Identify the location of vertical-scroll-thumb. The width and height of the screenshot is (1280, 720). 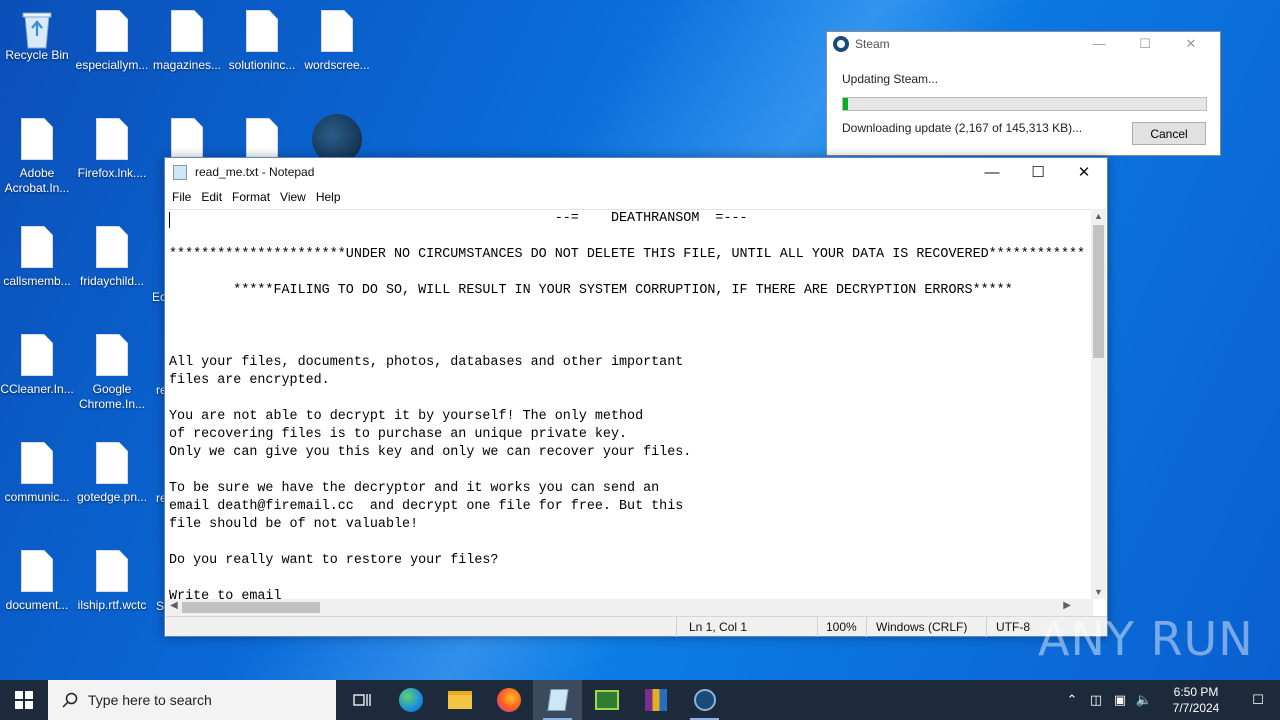
(1098, 291).